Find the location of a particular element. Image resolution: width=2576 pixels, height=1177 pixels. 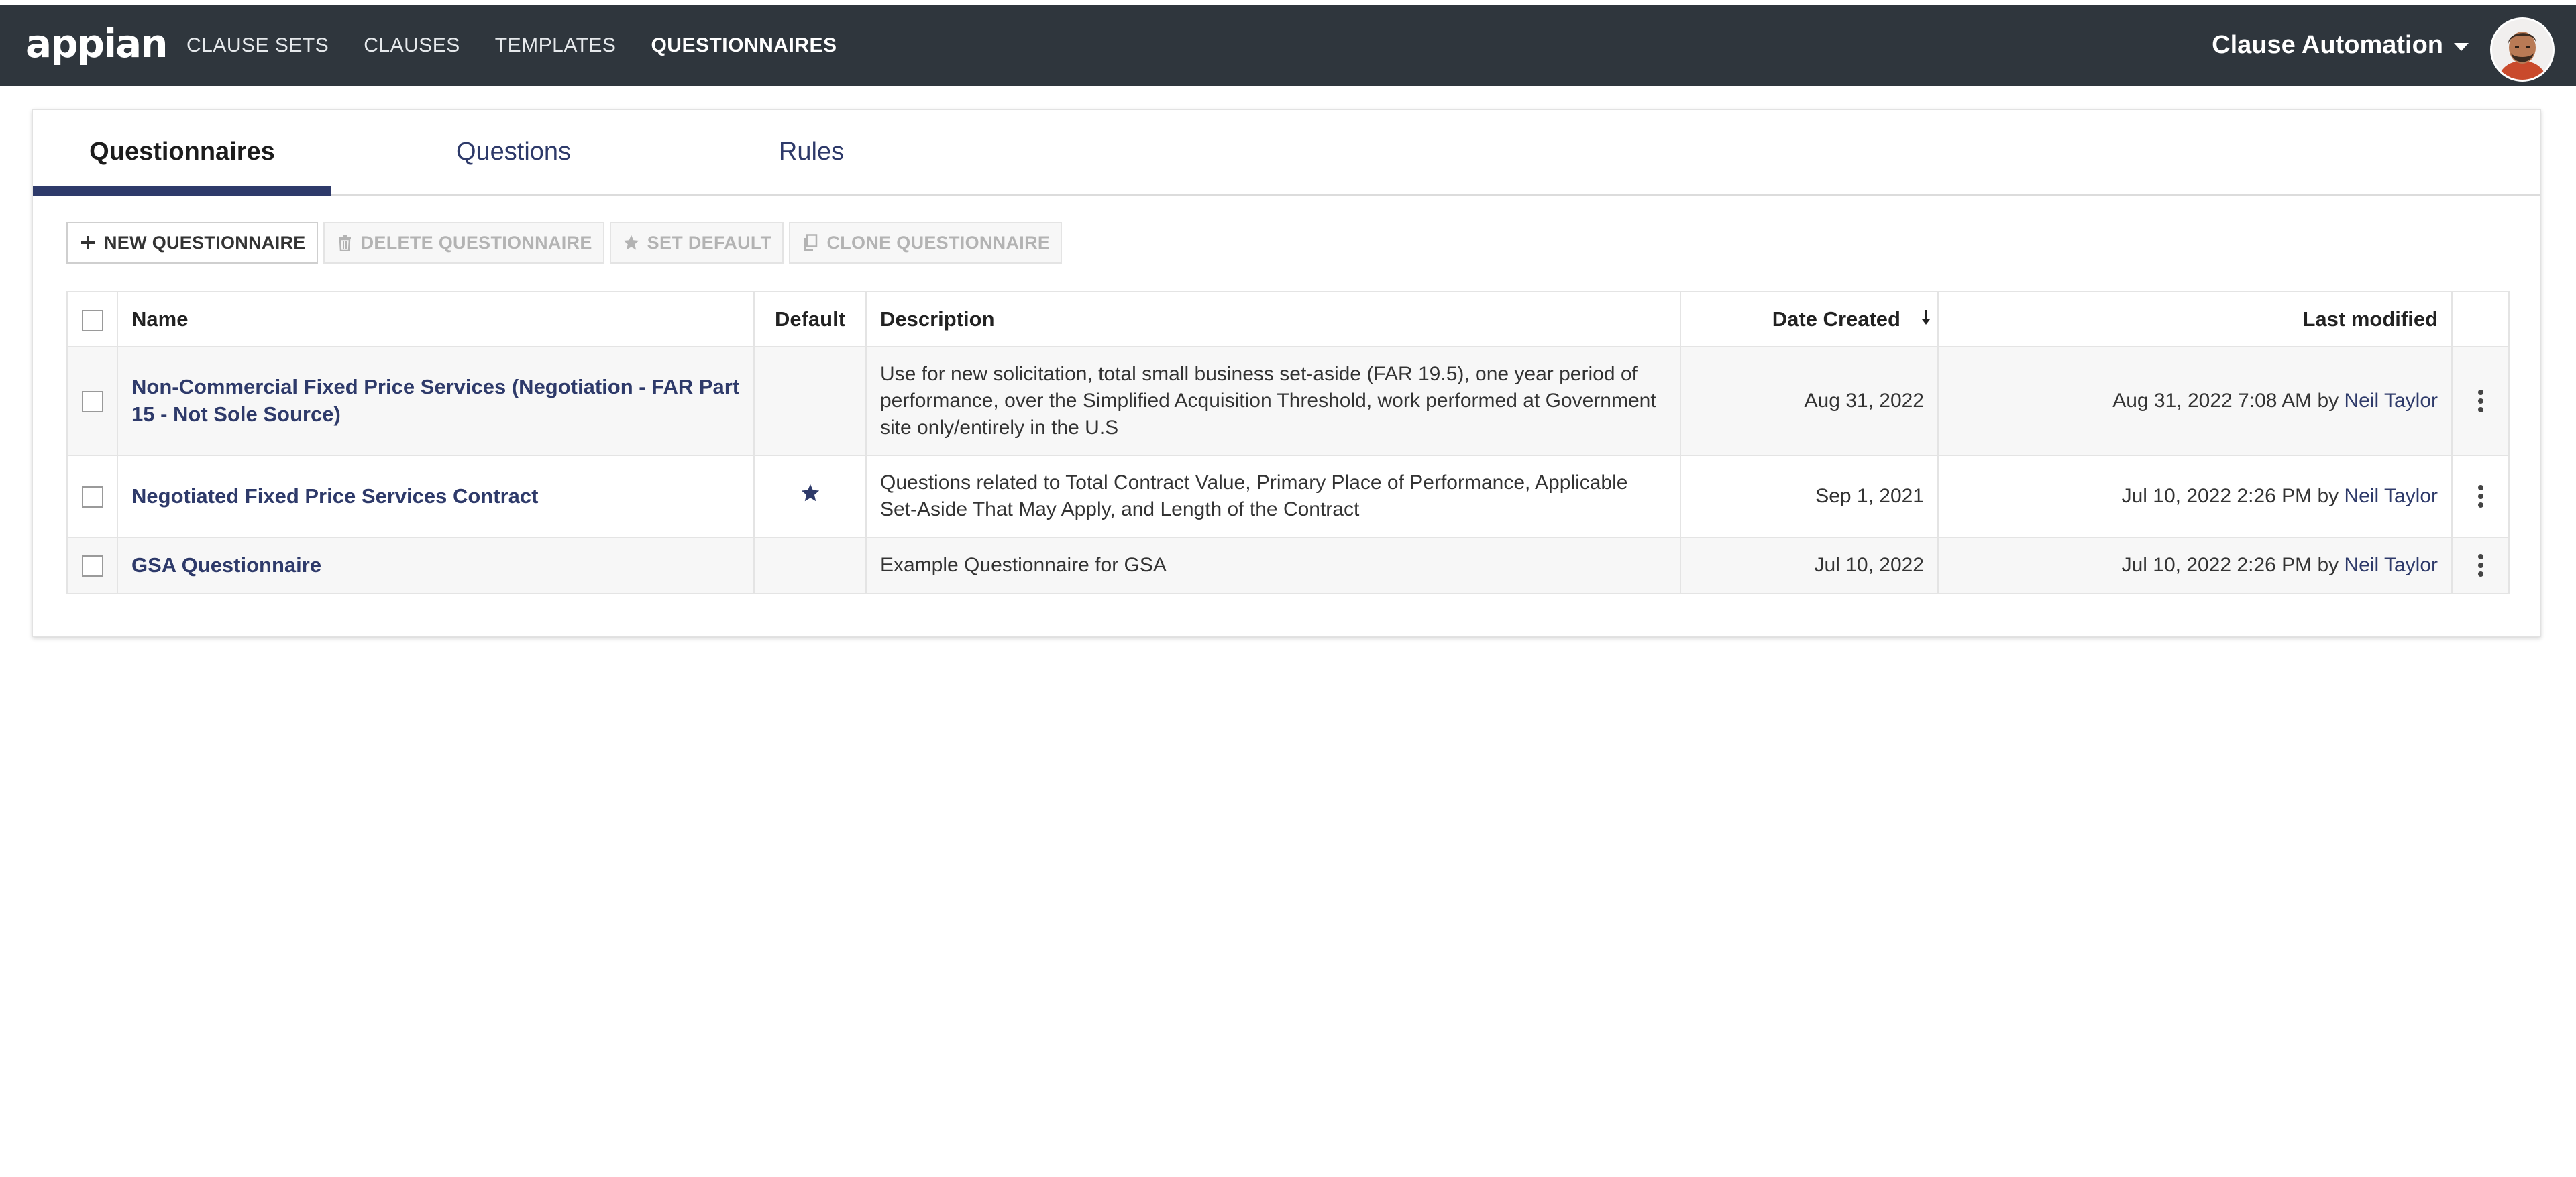

sort-cell is located at coordinates (1926, 319).